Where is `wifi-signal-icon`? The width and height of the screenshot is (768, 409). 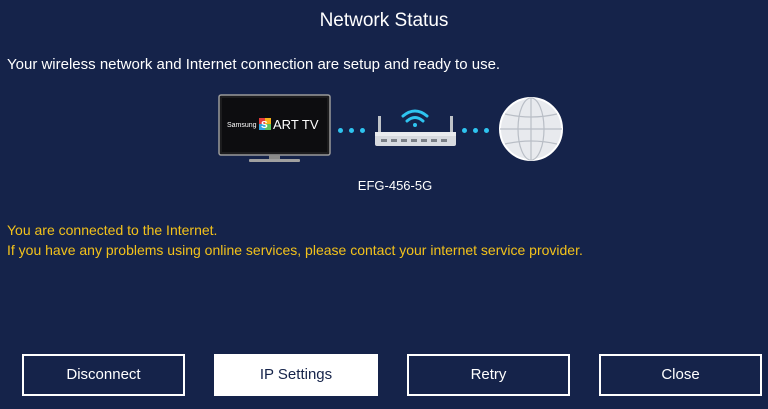
wifi-signal-icon is located at coordinates (415, 118).